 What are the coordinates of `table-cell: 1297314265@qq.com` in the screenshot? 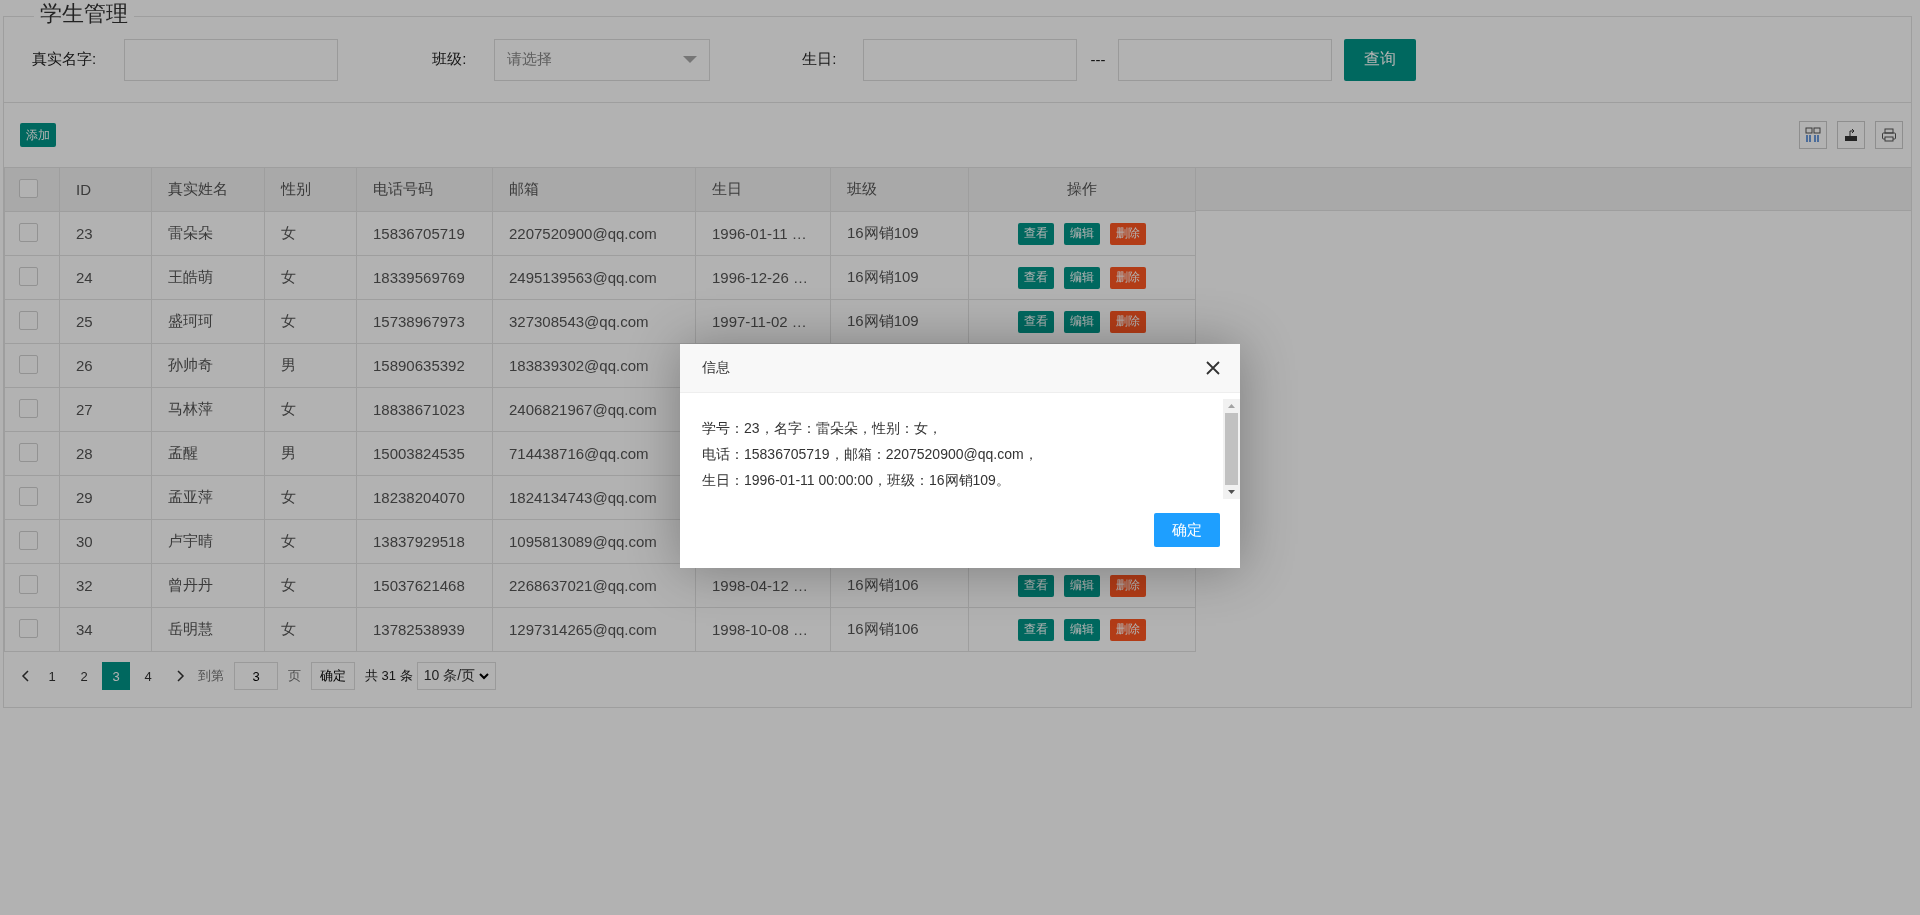 It's located at (594, 629).